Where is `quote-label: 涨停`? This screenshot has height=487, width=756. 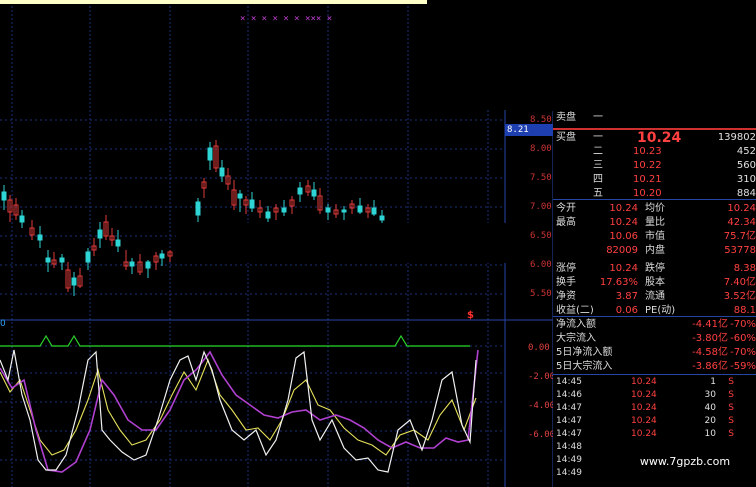
quote-label: 涨停 is located at coordinates (566, 268).